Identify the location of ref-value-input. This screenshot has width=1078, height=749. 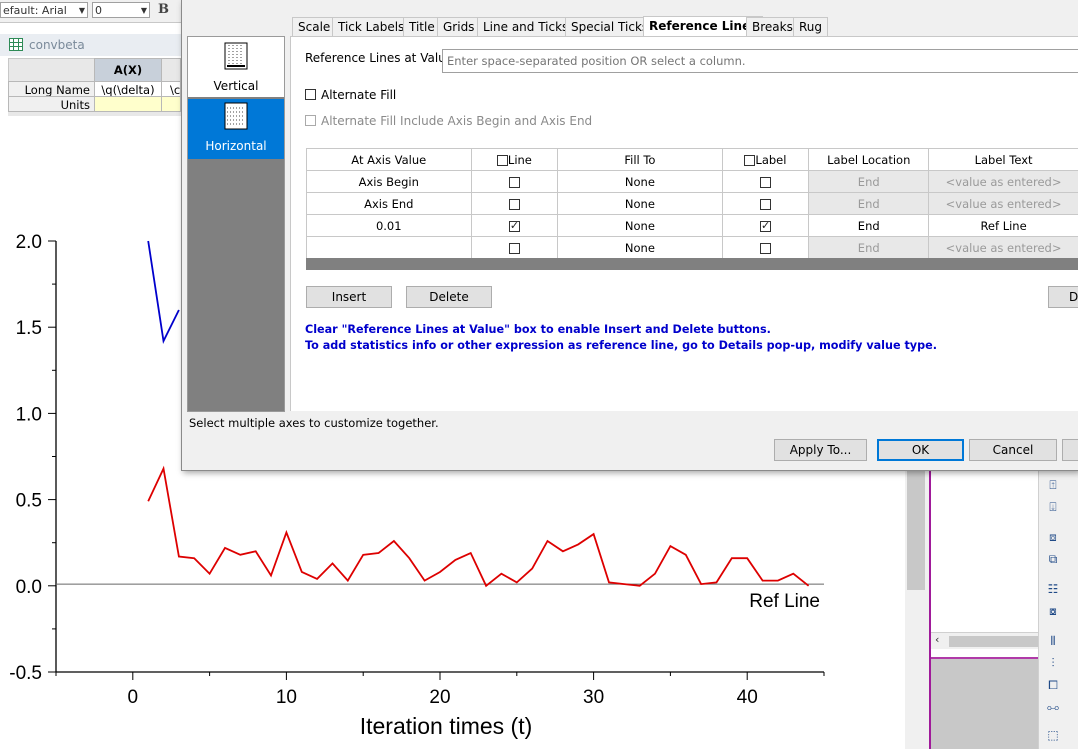
(760, 61).